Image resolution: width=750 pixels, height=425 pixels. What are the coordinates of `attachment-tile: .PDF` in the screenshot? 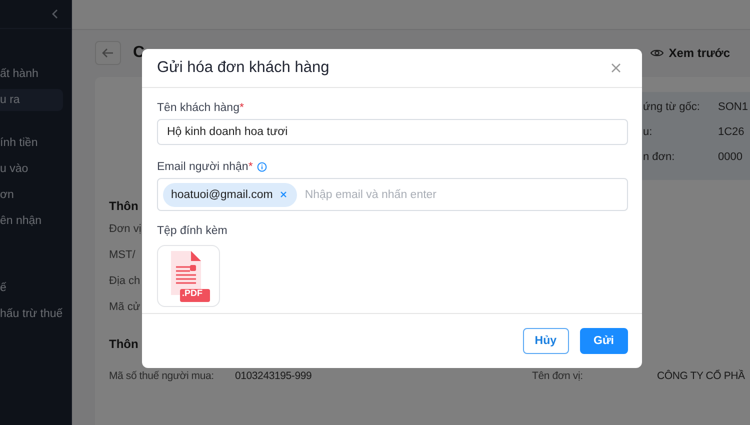 It's located at (188, 276).